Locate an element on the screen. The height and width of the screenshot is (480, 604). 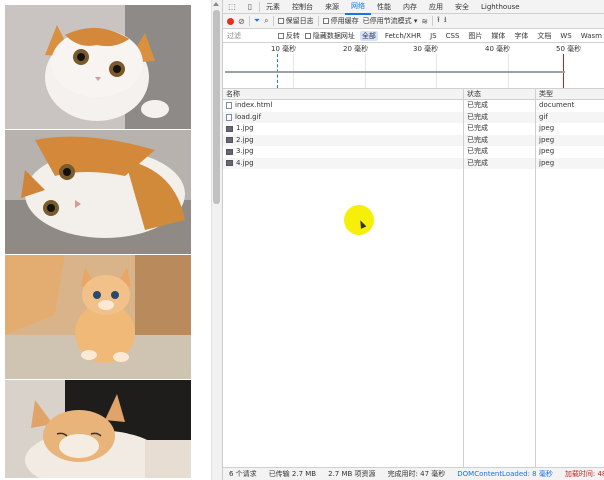
timeline-label-50ms: 50 毫秒 is located at coordinates (569, 49).